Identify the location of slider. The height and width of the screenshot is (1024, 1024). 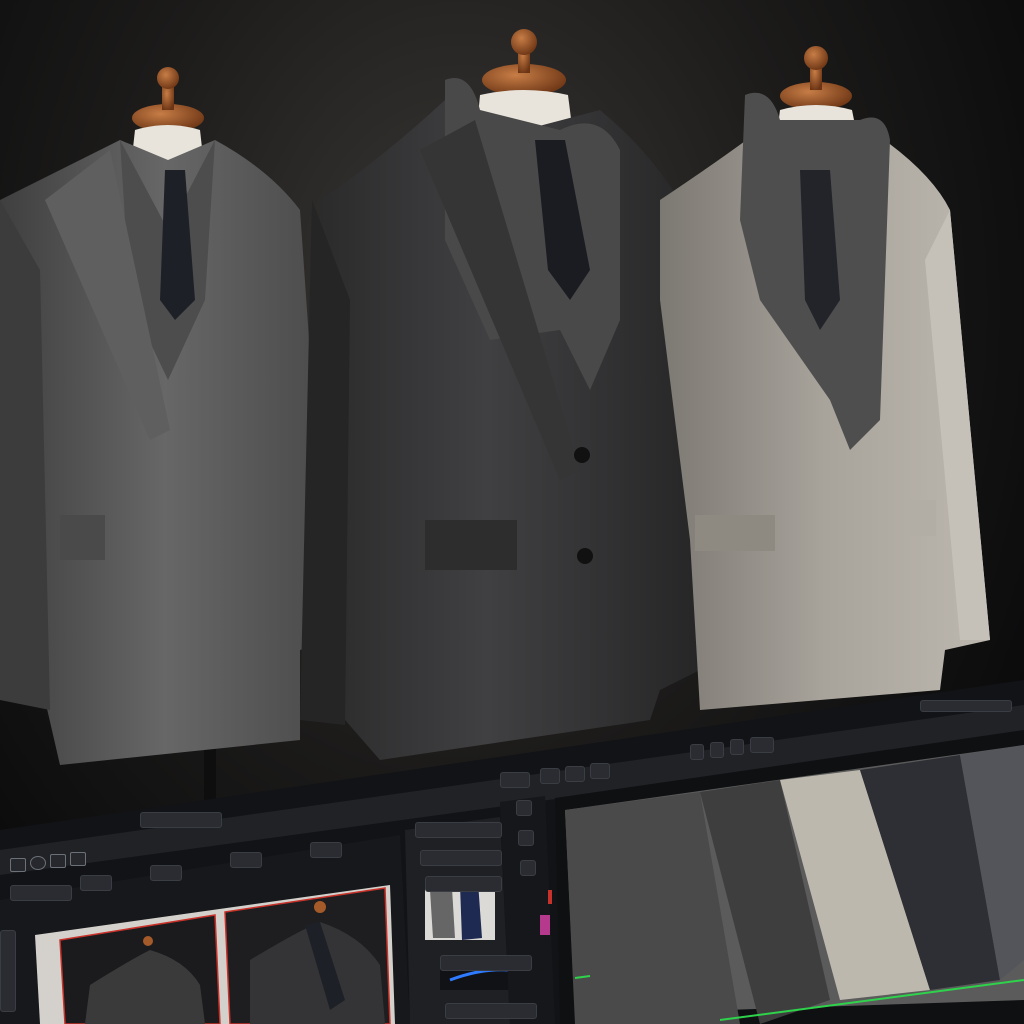
(966, 706).